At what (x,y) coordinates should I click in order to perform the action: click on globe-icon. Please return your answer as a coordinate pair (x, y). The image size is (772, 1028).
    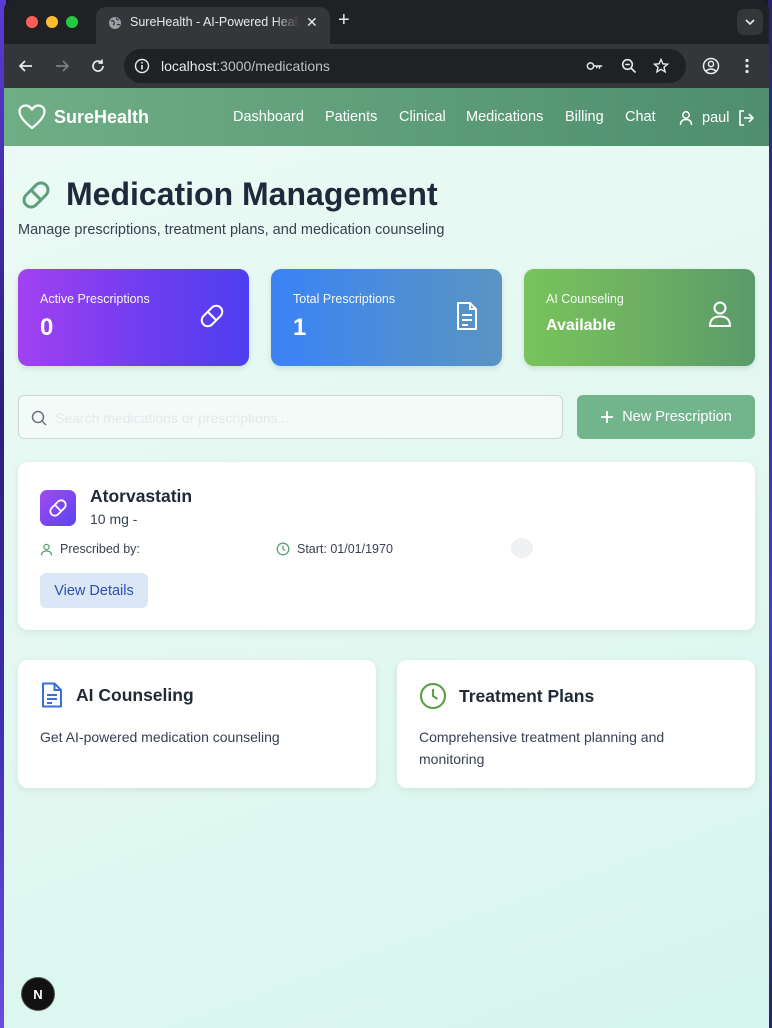
    Looking at the image, I should click on (115, 23).